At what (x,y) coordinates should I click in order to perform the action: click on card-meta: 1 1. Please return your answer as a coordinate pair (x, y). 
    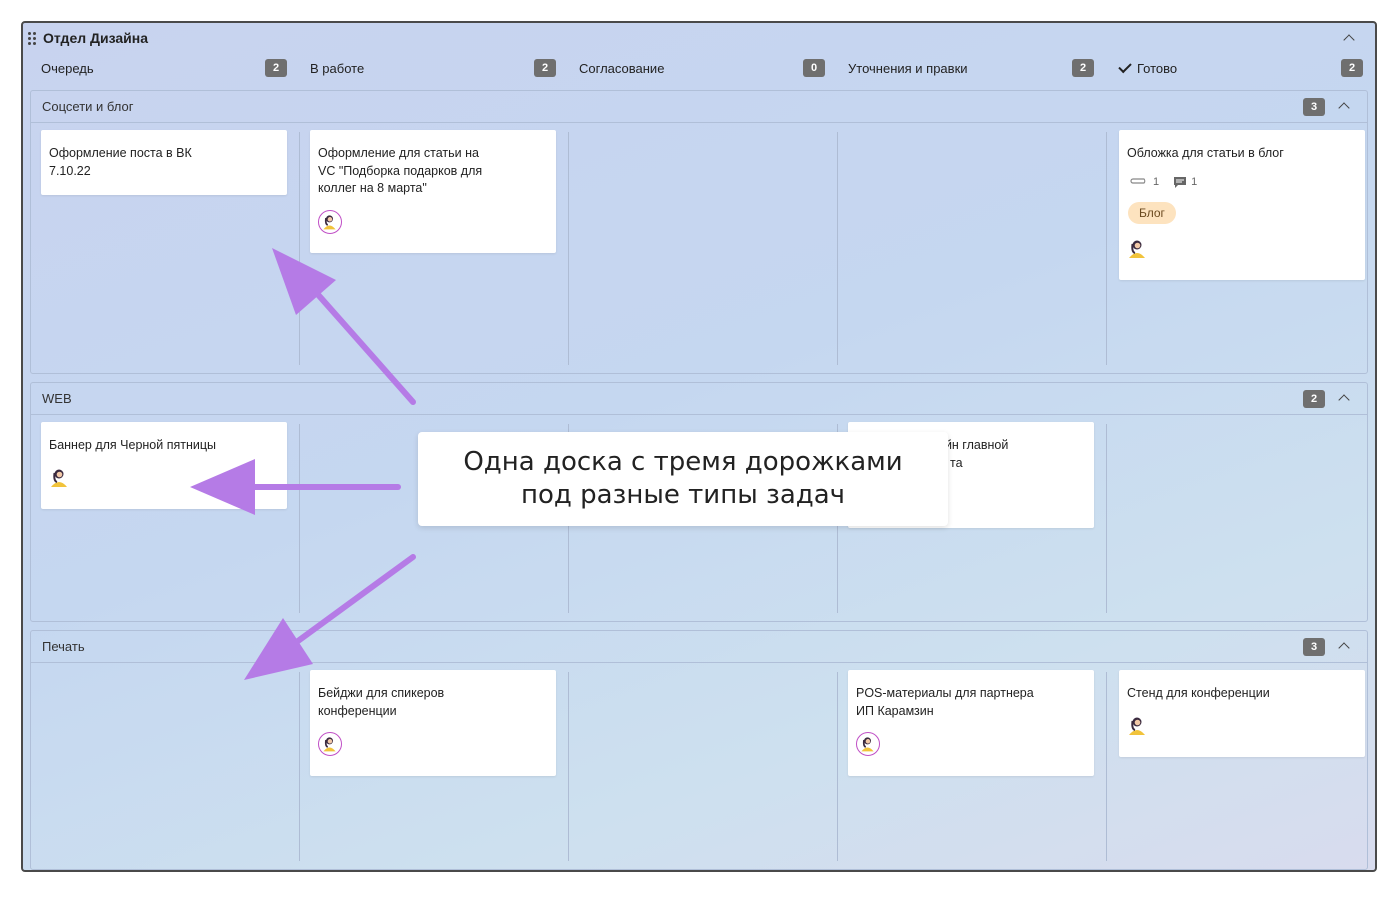
    Looking at the image, I should click on (1163, 183).